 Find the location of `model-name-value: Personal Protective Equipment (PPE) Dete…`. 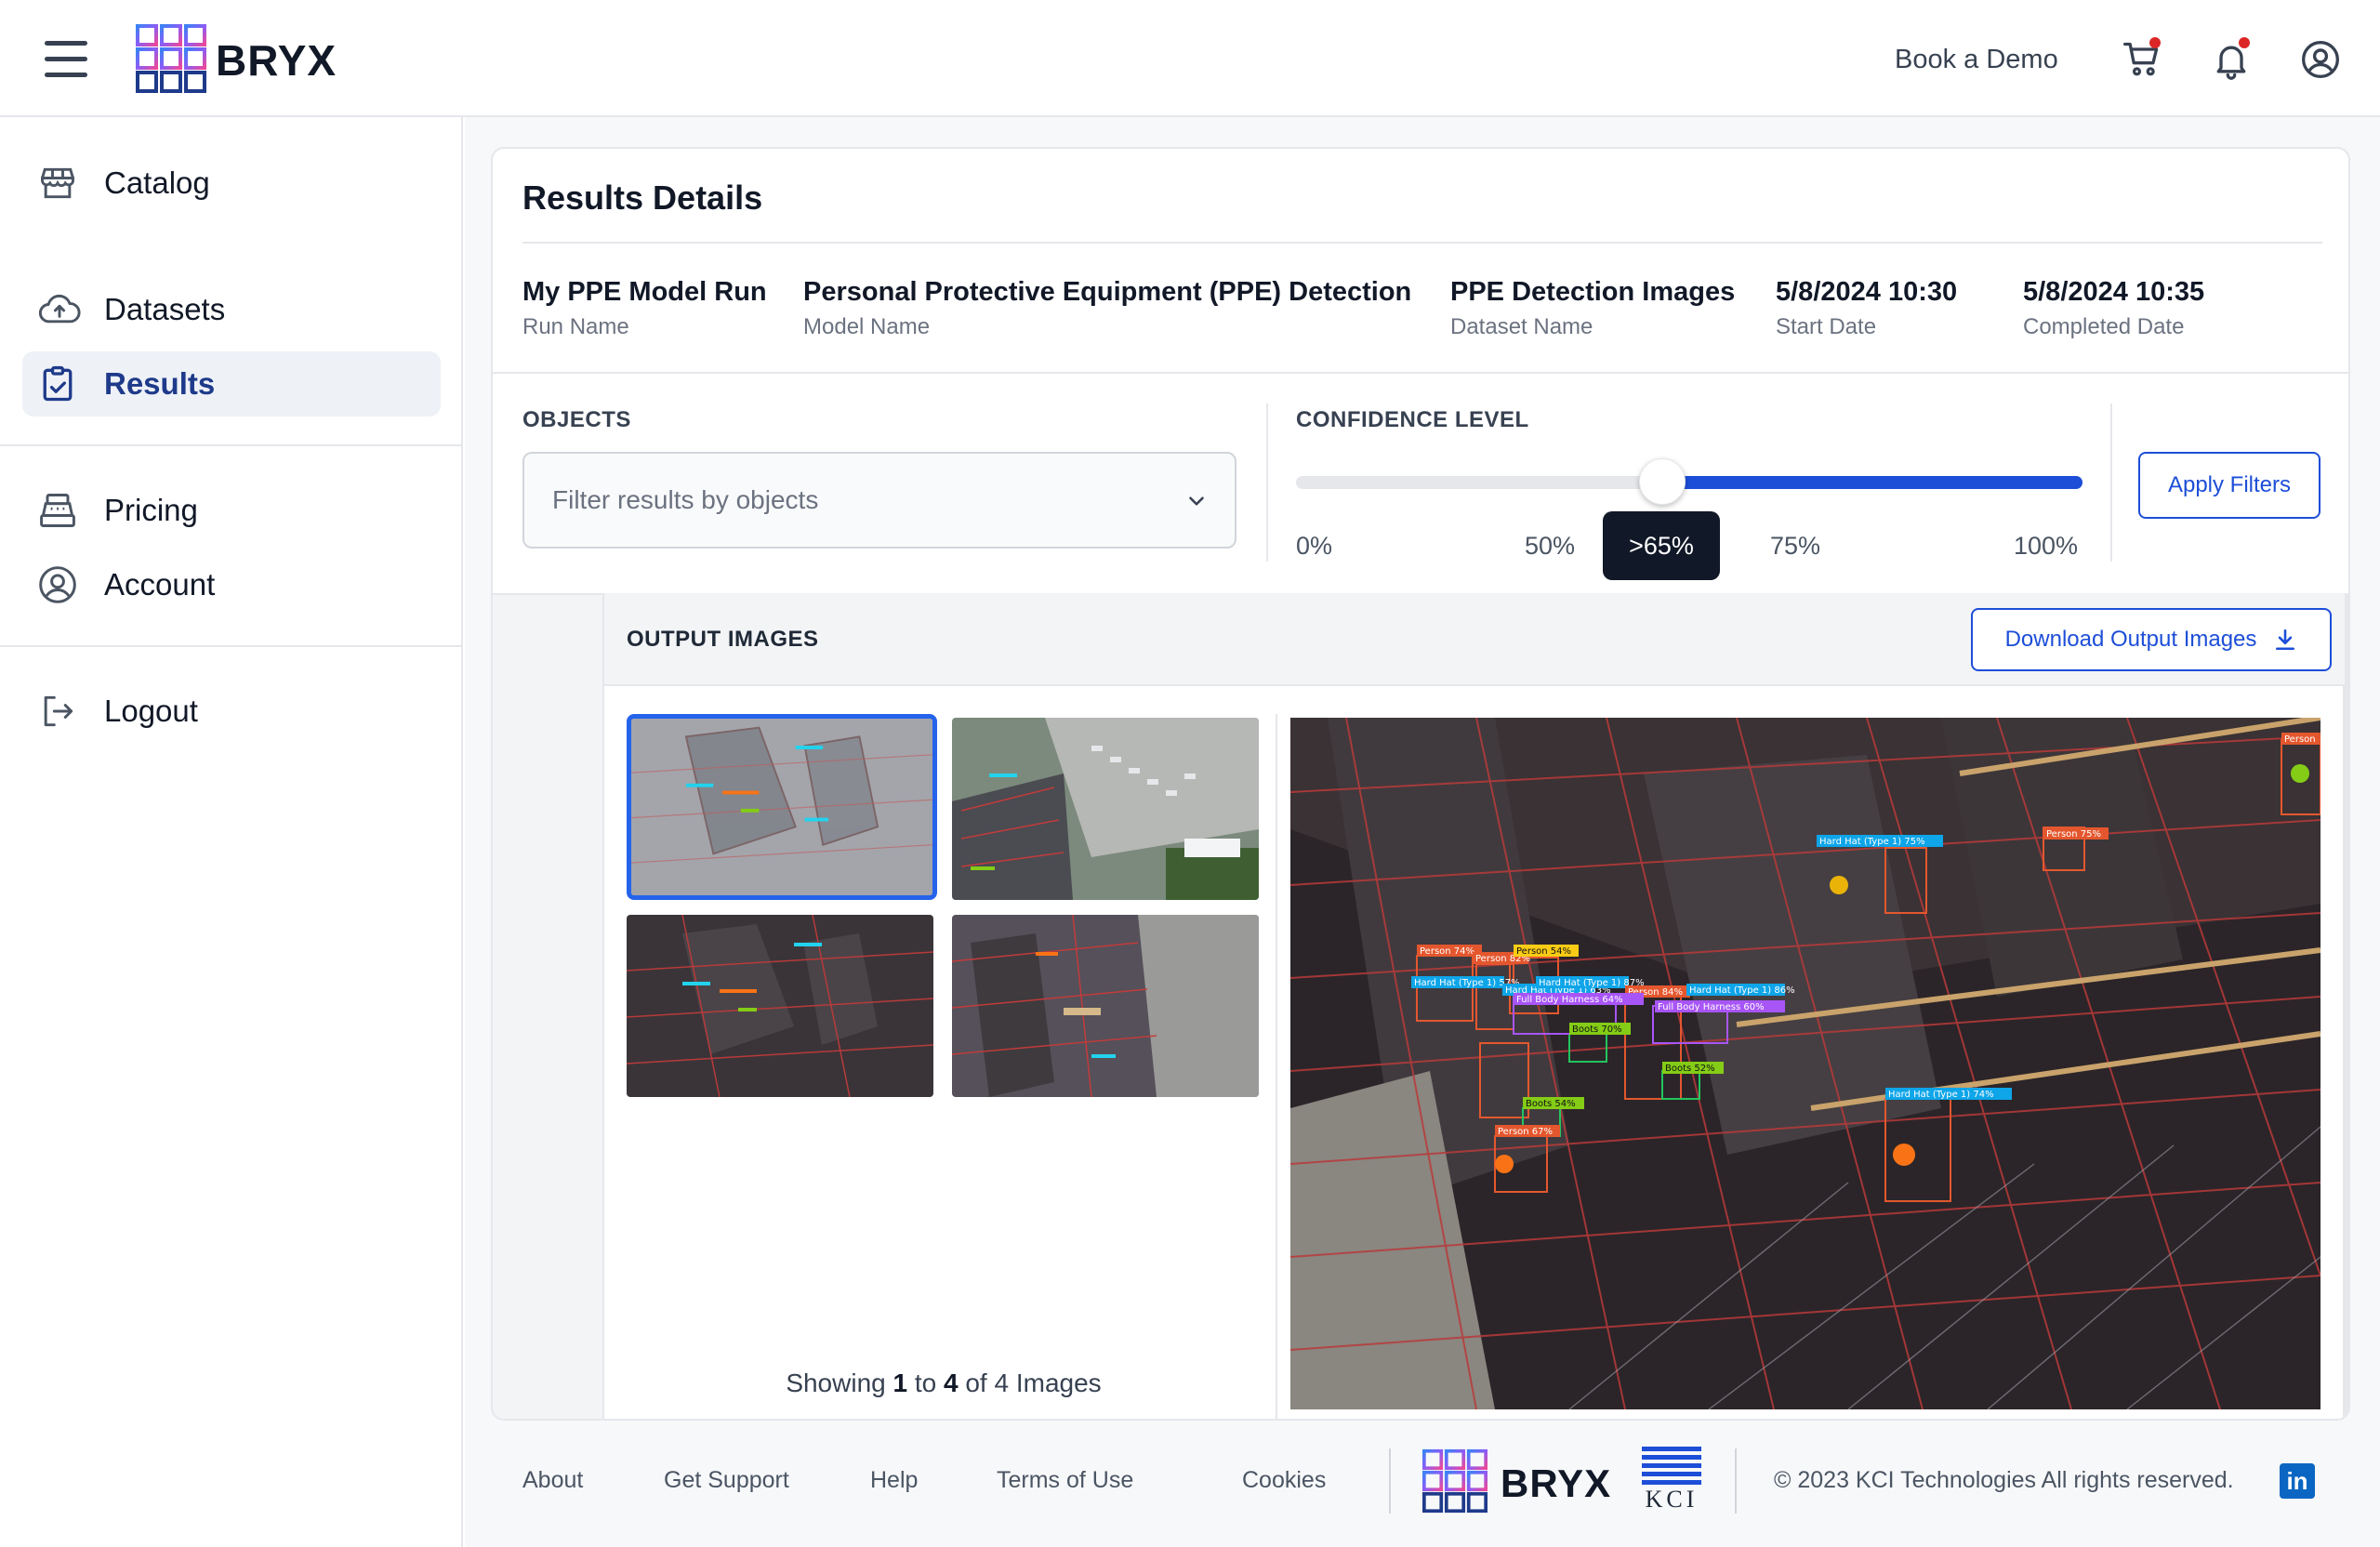

model-name-value: Personal Protective Equipment (PPE) Dete… is located at coordinates (1107, 292).